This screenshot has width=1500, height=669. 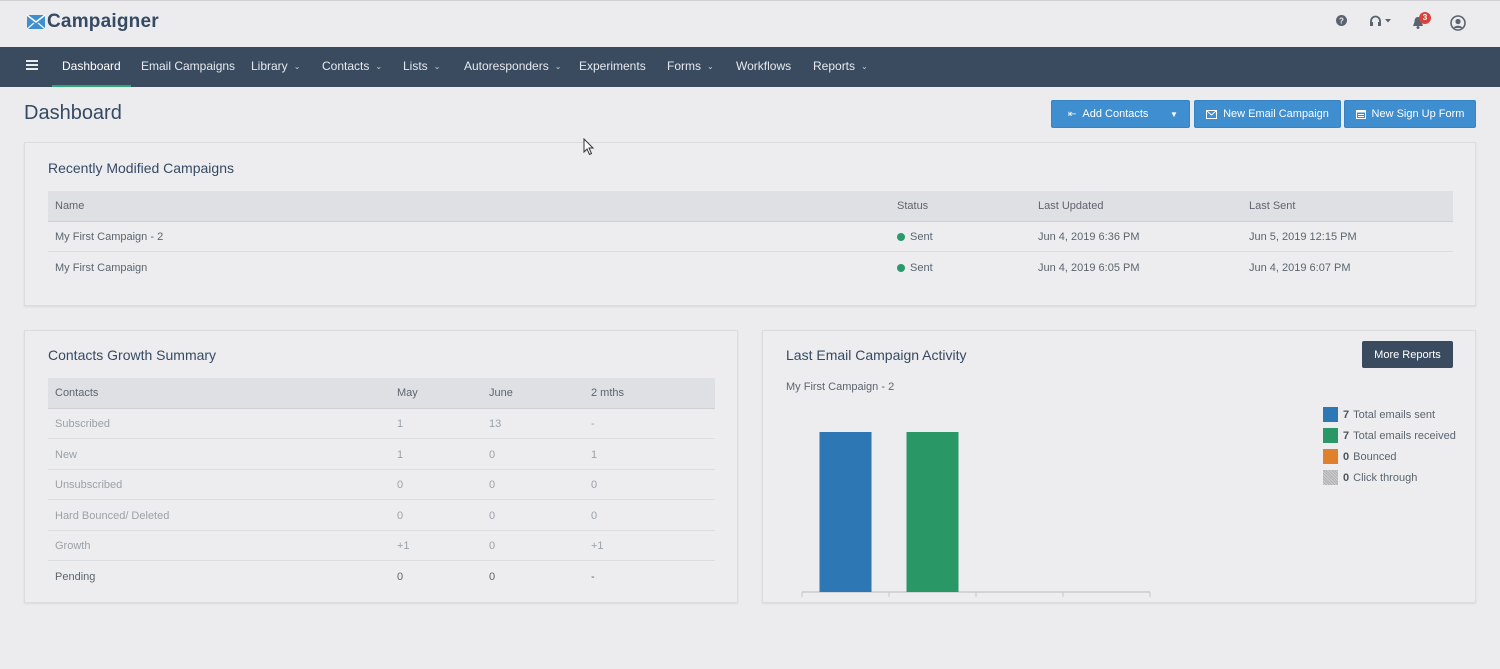 What do you see at coordinates (1300, 268) in the screenshot?
I see `last-sent: Jun 4, 2019 6:07 PM` at bounding box center [1300, 268].